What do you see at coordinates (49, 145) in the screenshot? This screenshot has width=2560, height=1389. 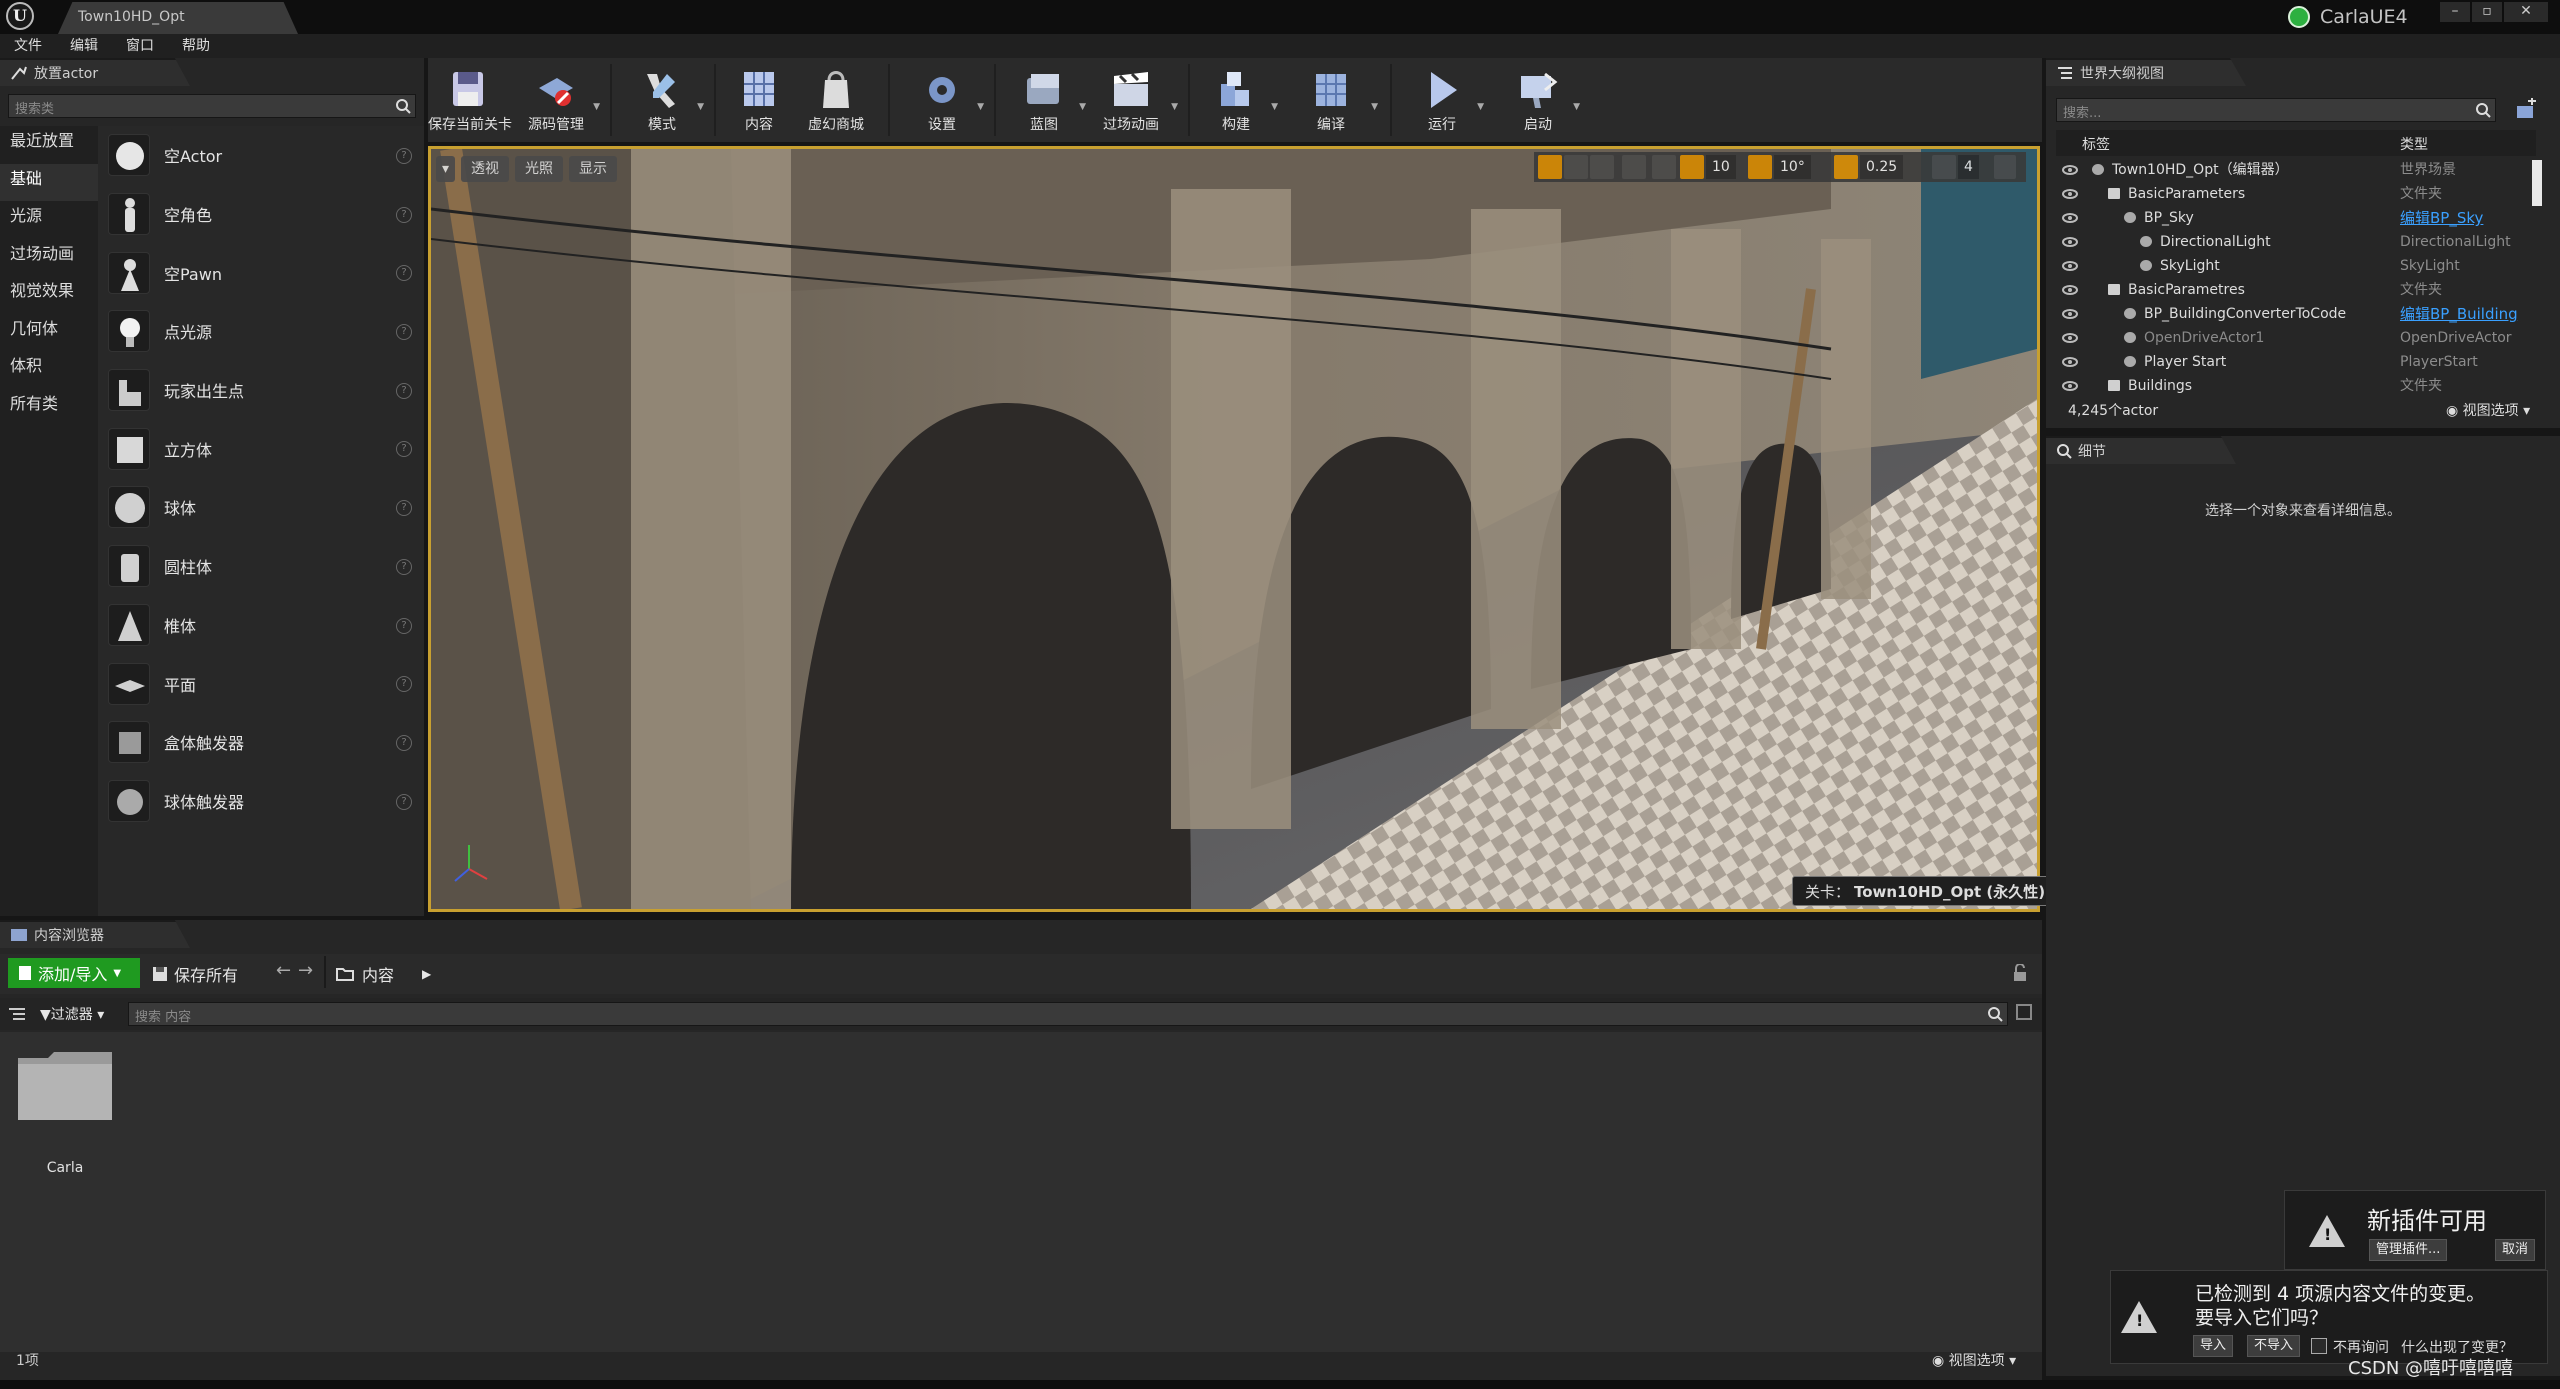 I see `category-recent: 最近放置` at bounding box center [49, 145].